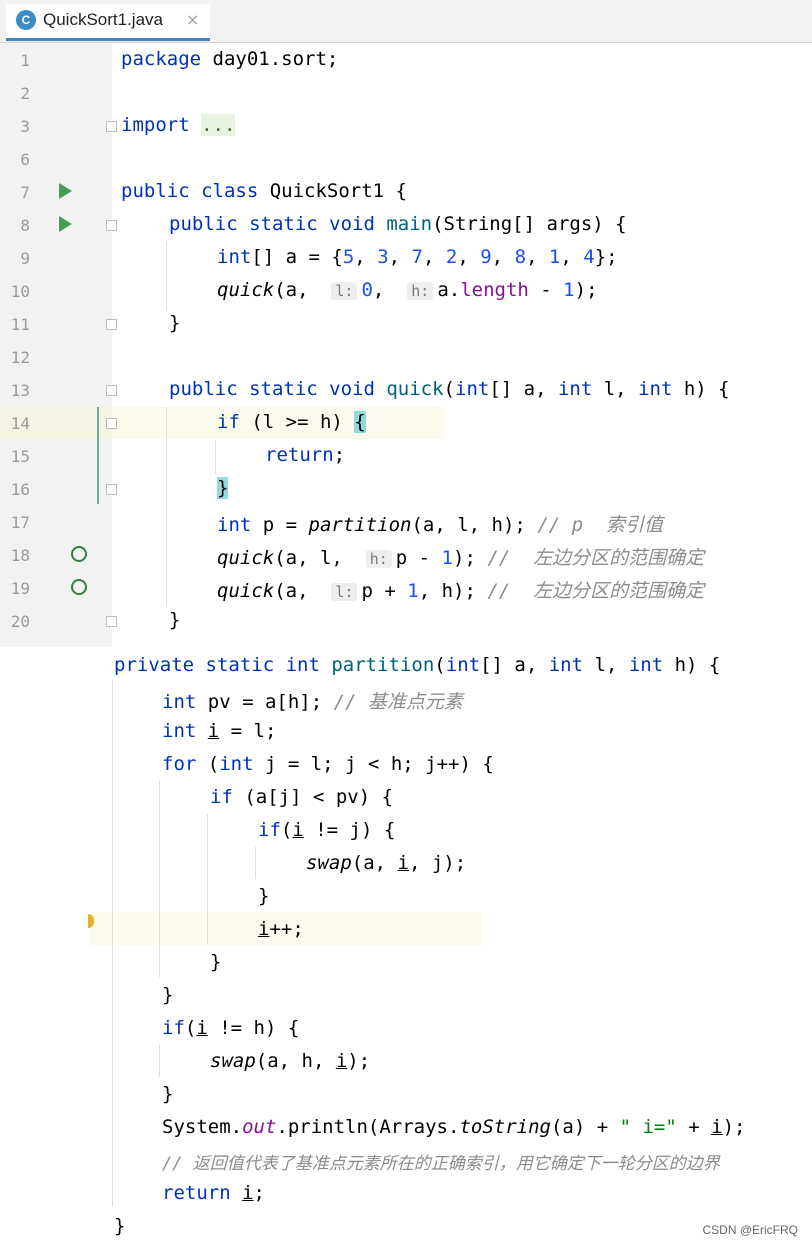  Describe the element at coordinates (360, 422) in the screenshot. I see `matched-brace: {` at that location.